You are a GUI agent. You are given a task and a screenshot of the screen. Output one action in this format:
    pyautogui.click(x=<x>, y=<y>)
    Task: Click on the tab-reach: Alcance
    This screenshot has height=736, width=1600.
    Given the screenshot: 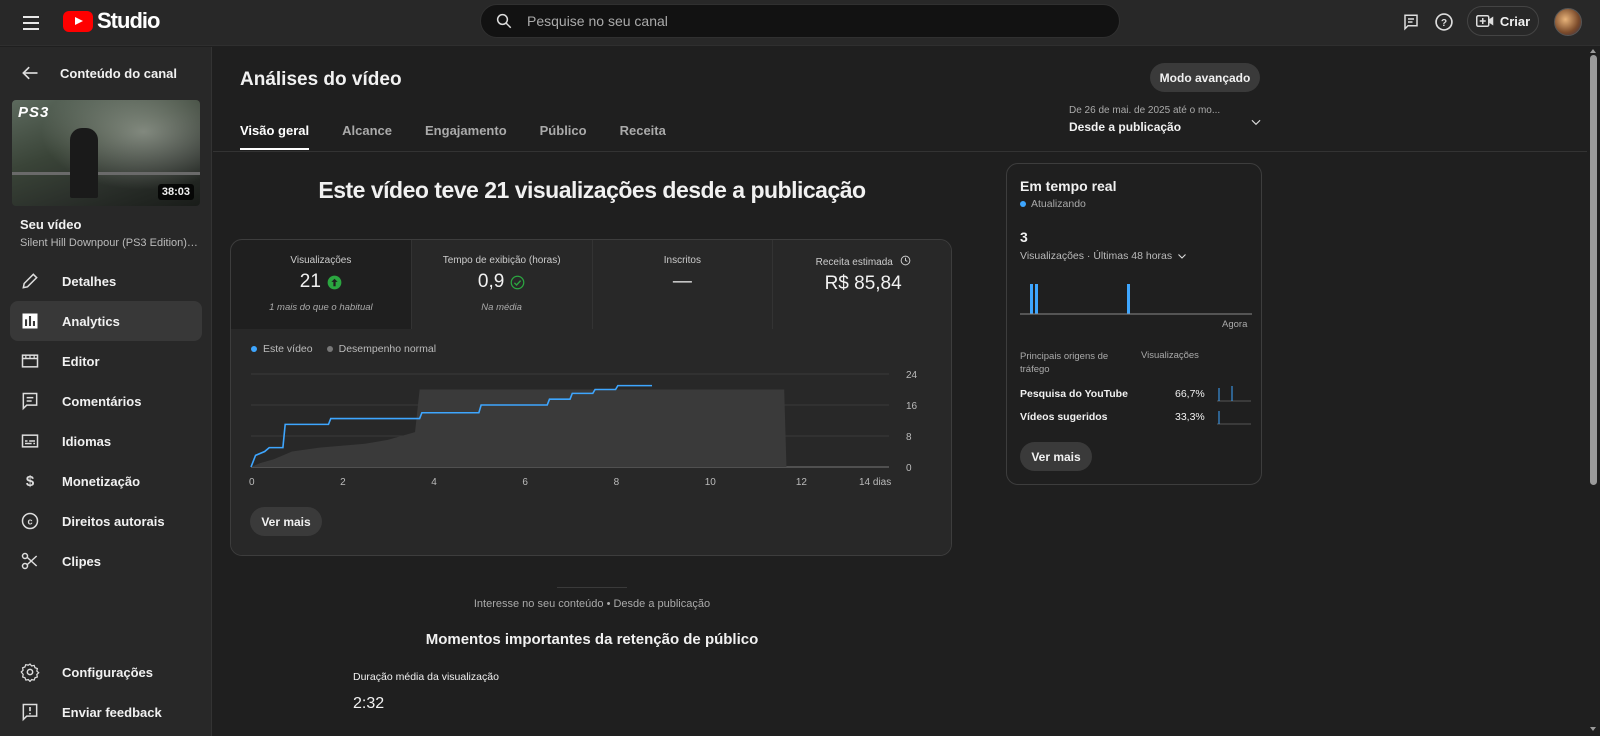 What is the action you would take?
    pyautogui.click(x=367, y=136)
    